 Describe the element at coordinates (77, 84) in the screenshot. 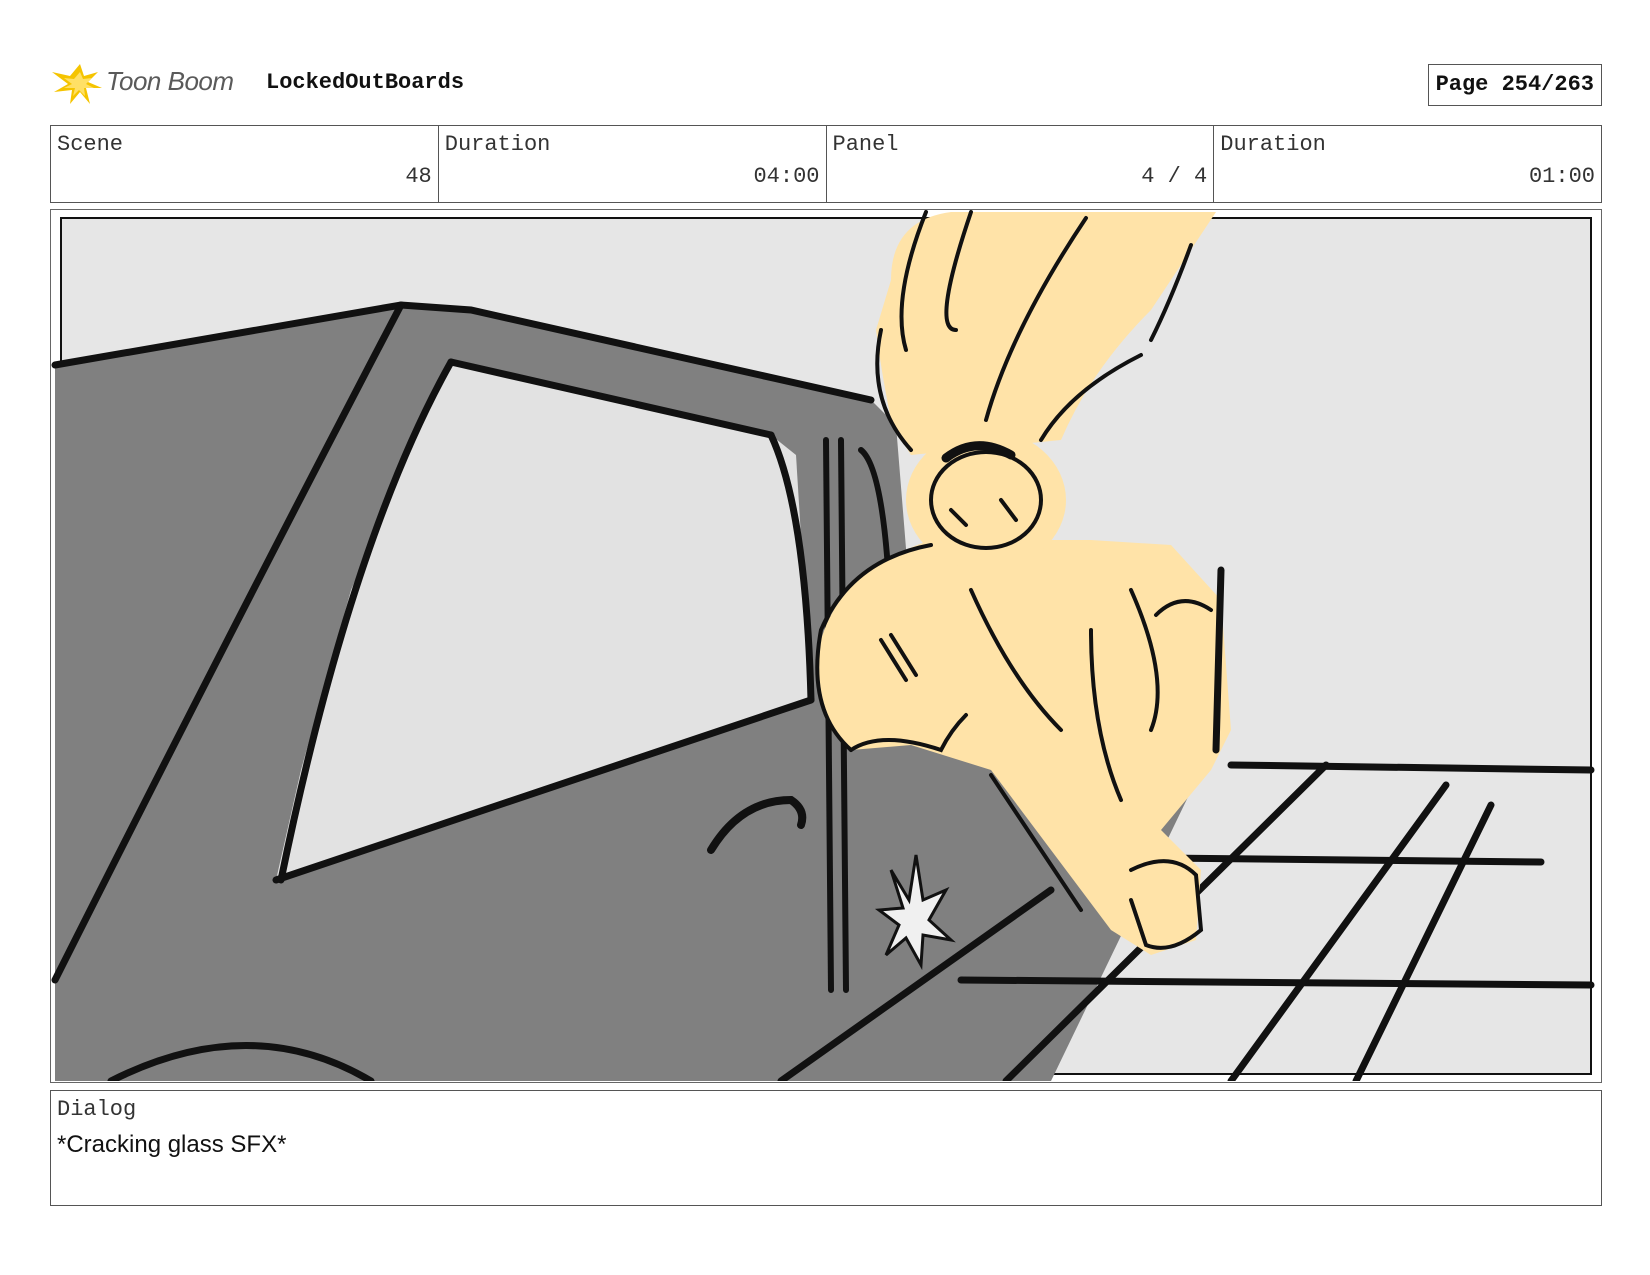

I see `starburst-icon` at that location.